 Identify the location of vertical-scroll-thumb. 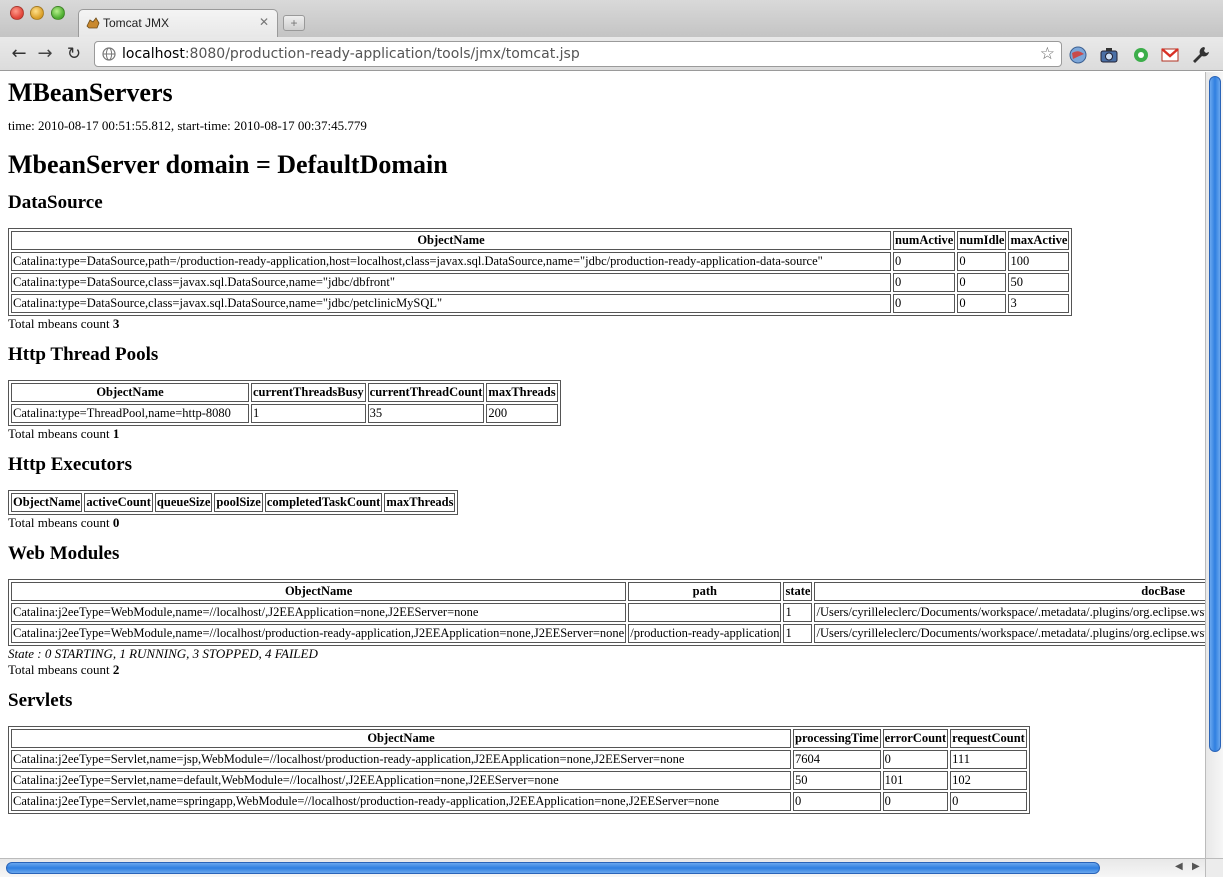
(1215, 414).